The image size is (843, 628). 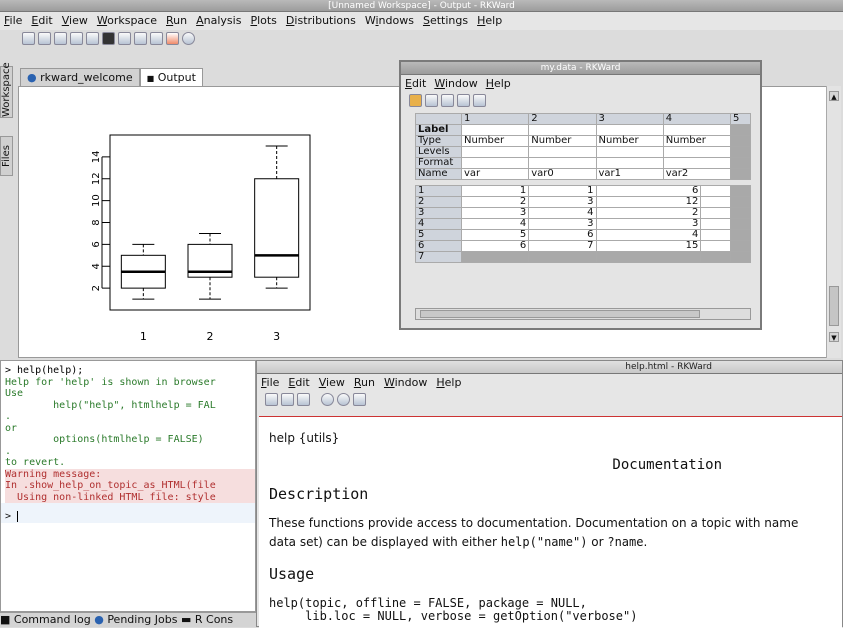 What do you see at coordinates (648, 202) in the screenshot?
I see `data-cell: 12` at bounding box center [648, 202].